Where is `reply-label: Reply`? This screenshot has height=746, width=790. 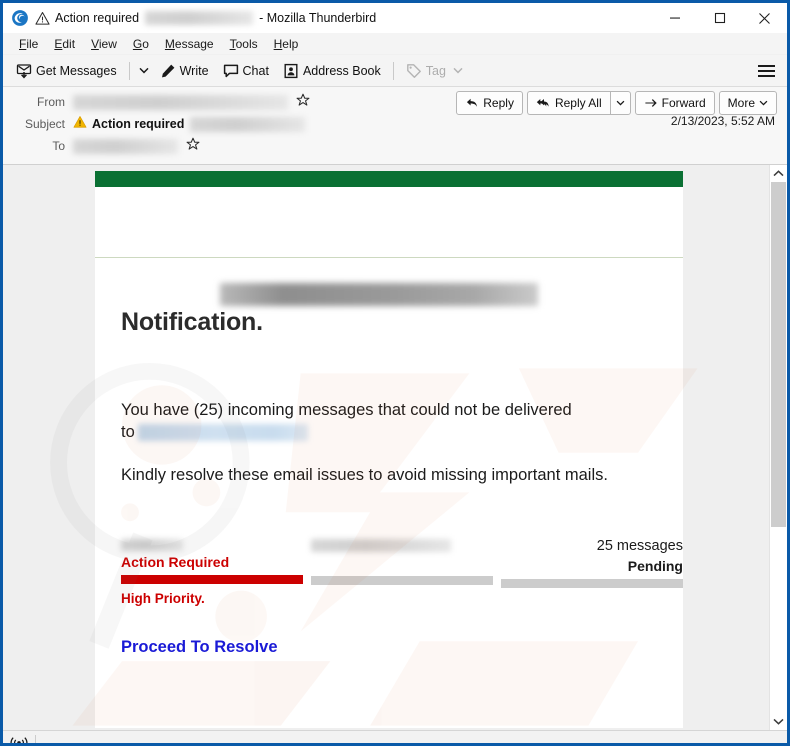 reply-label: Reply is located at coordinates (498, 103).